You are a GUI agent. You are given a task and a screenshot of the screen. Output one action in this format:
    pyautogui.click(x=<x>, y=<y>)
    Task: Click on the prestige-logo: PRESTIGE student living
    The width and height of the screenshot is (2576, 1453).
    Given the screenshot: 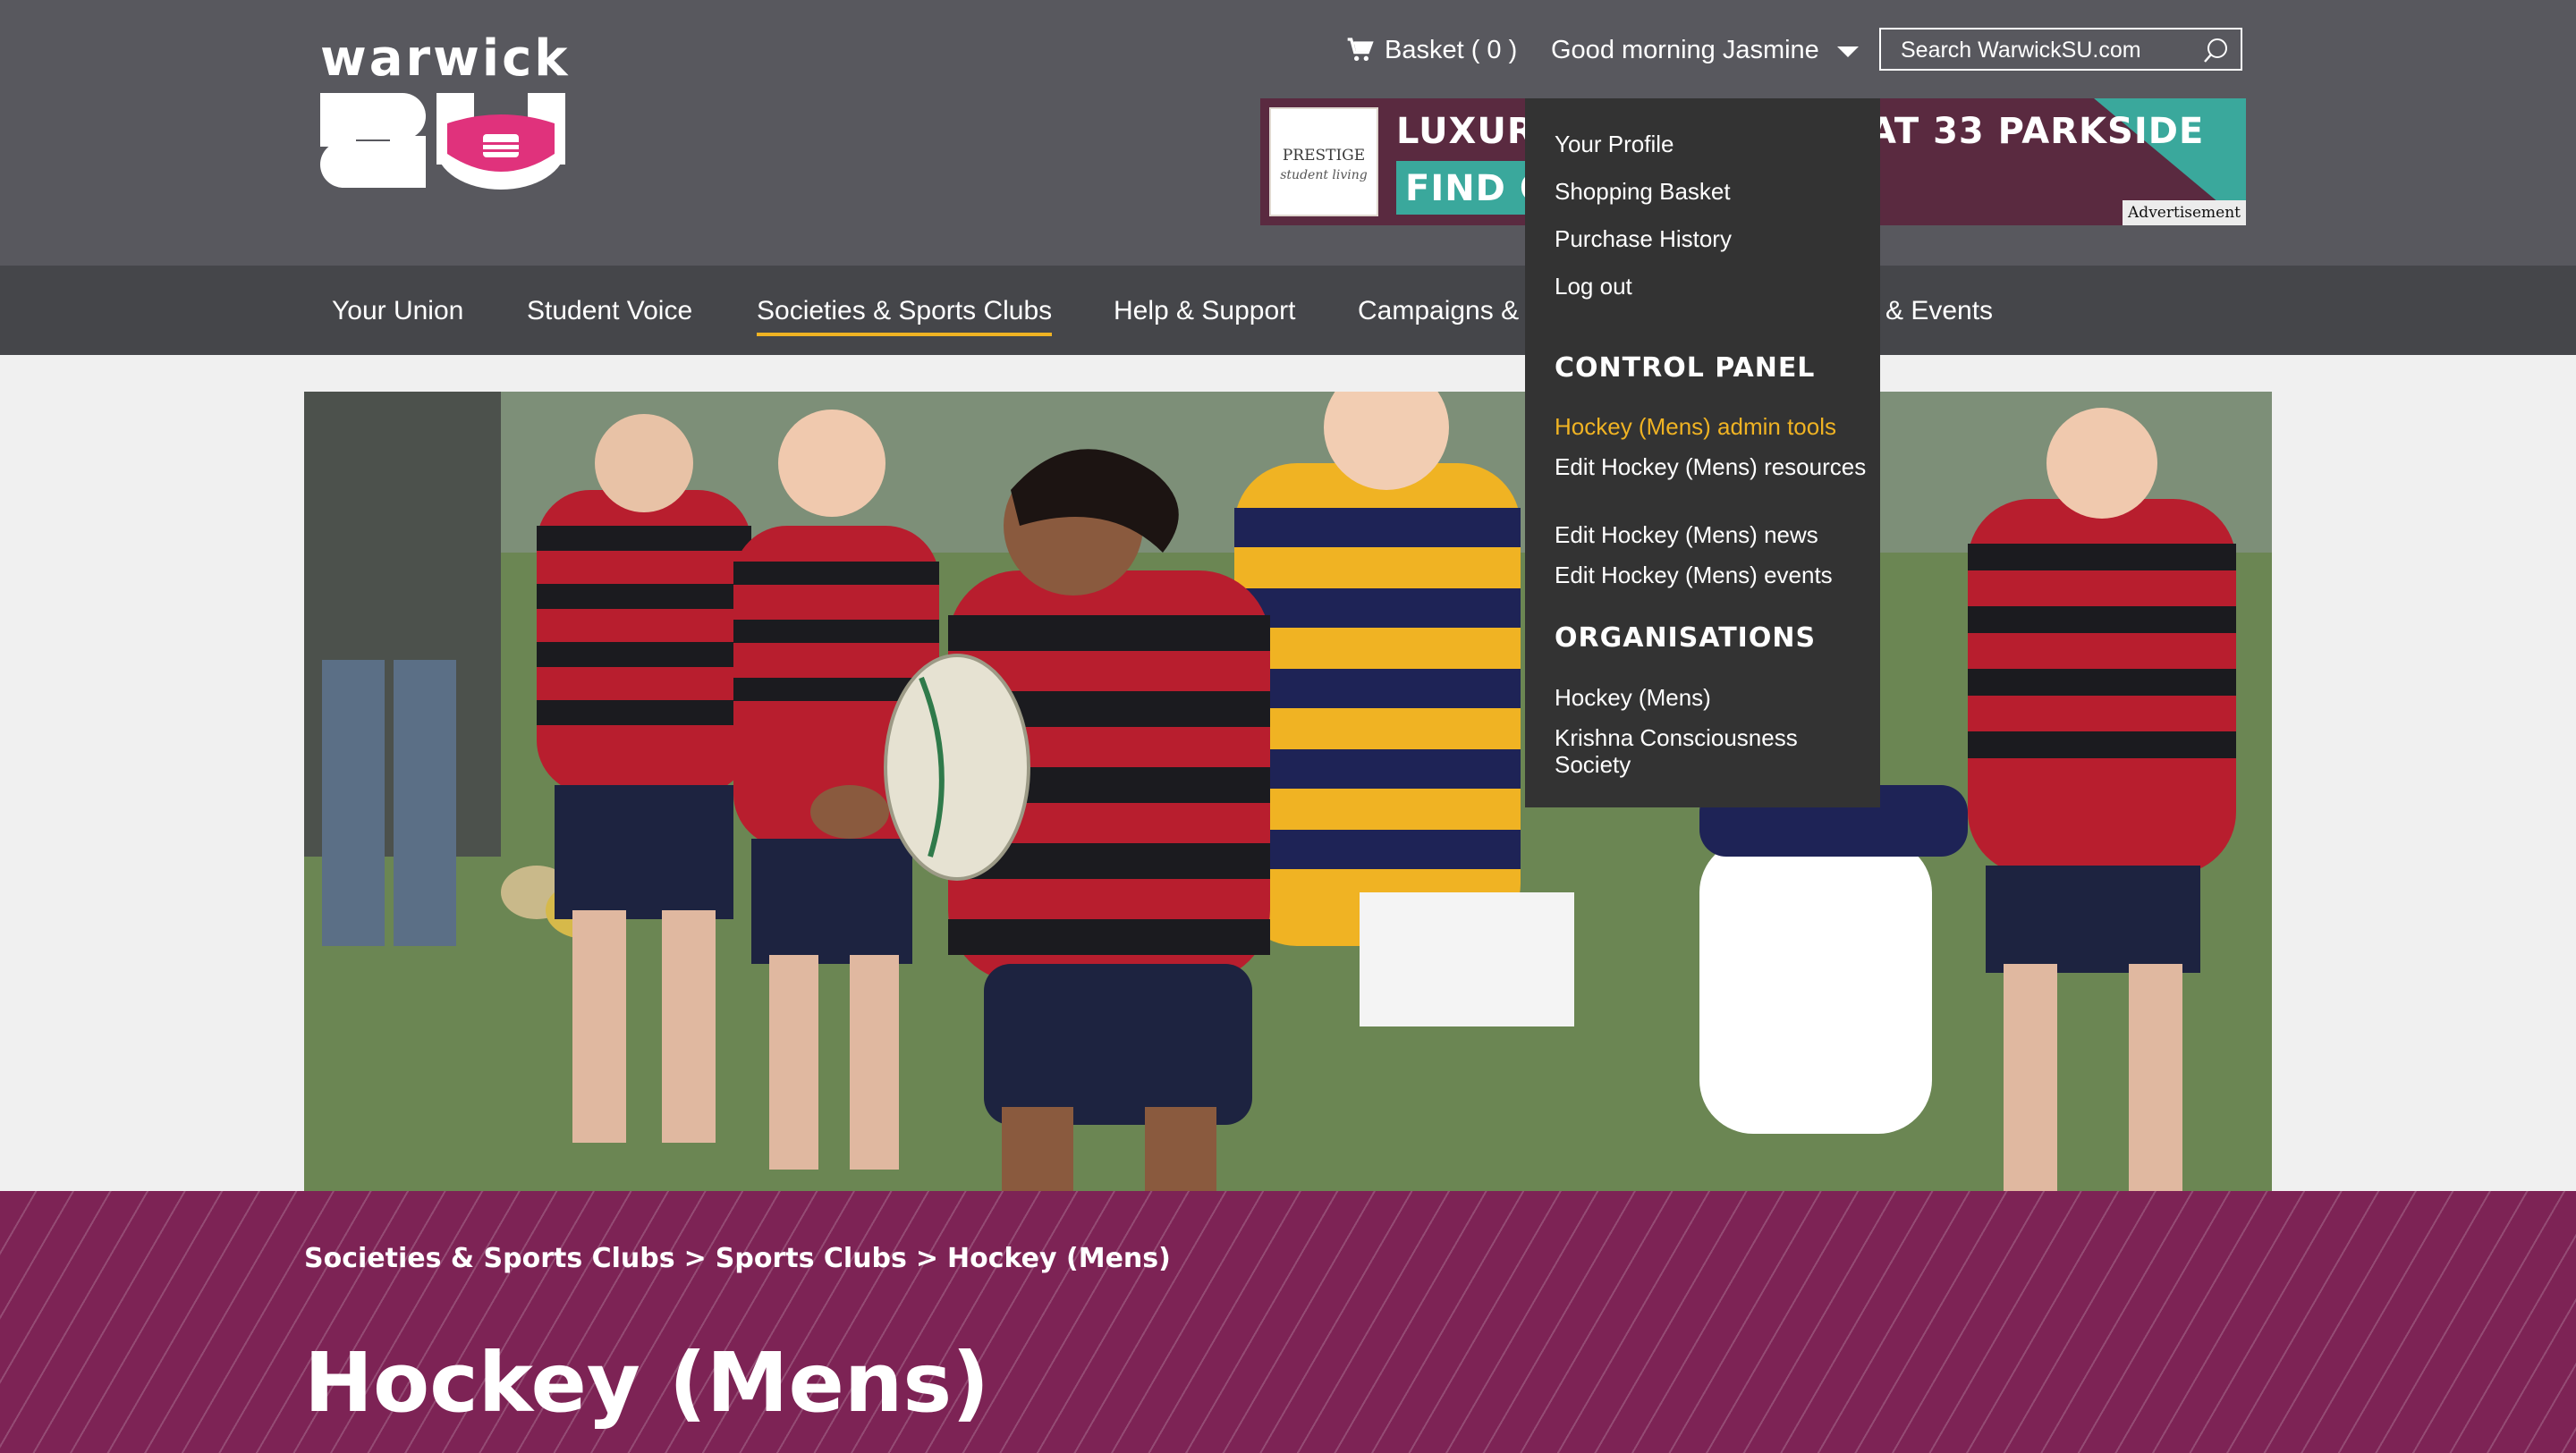 What is the action you would take?
    pyautogui.click(x=1323, y=161)
    